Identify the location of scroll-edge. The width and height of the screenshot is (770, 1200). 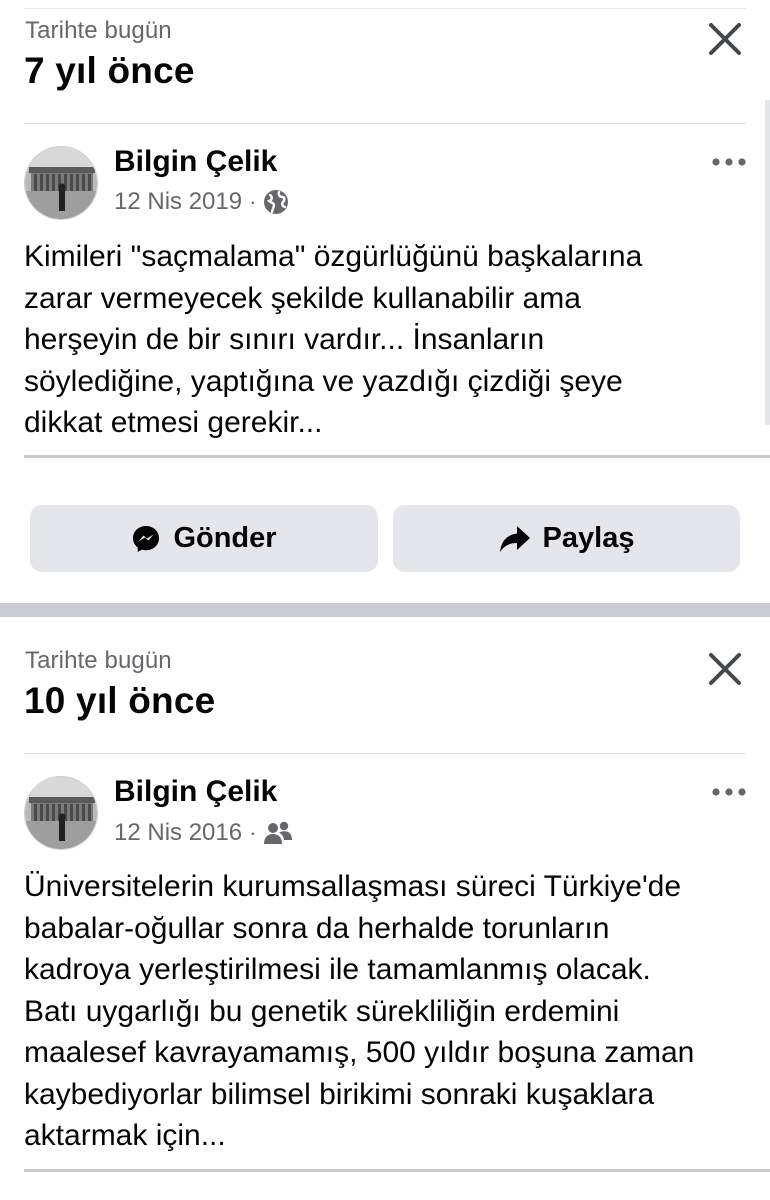
(767, 262).